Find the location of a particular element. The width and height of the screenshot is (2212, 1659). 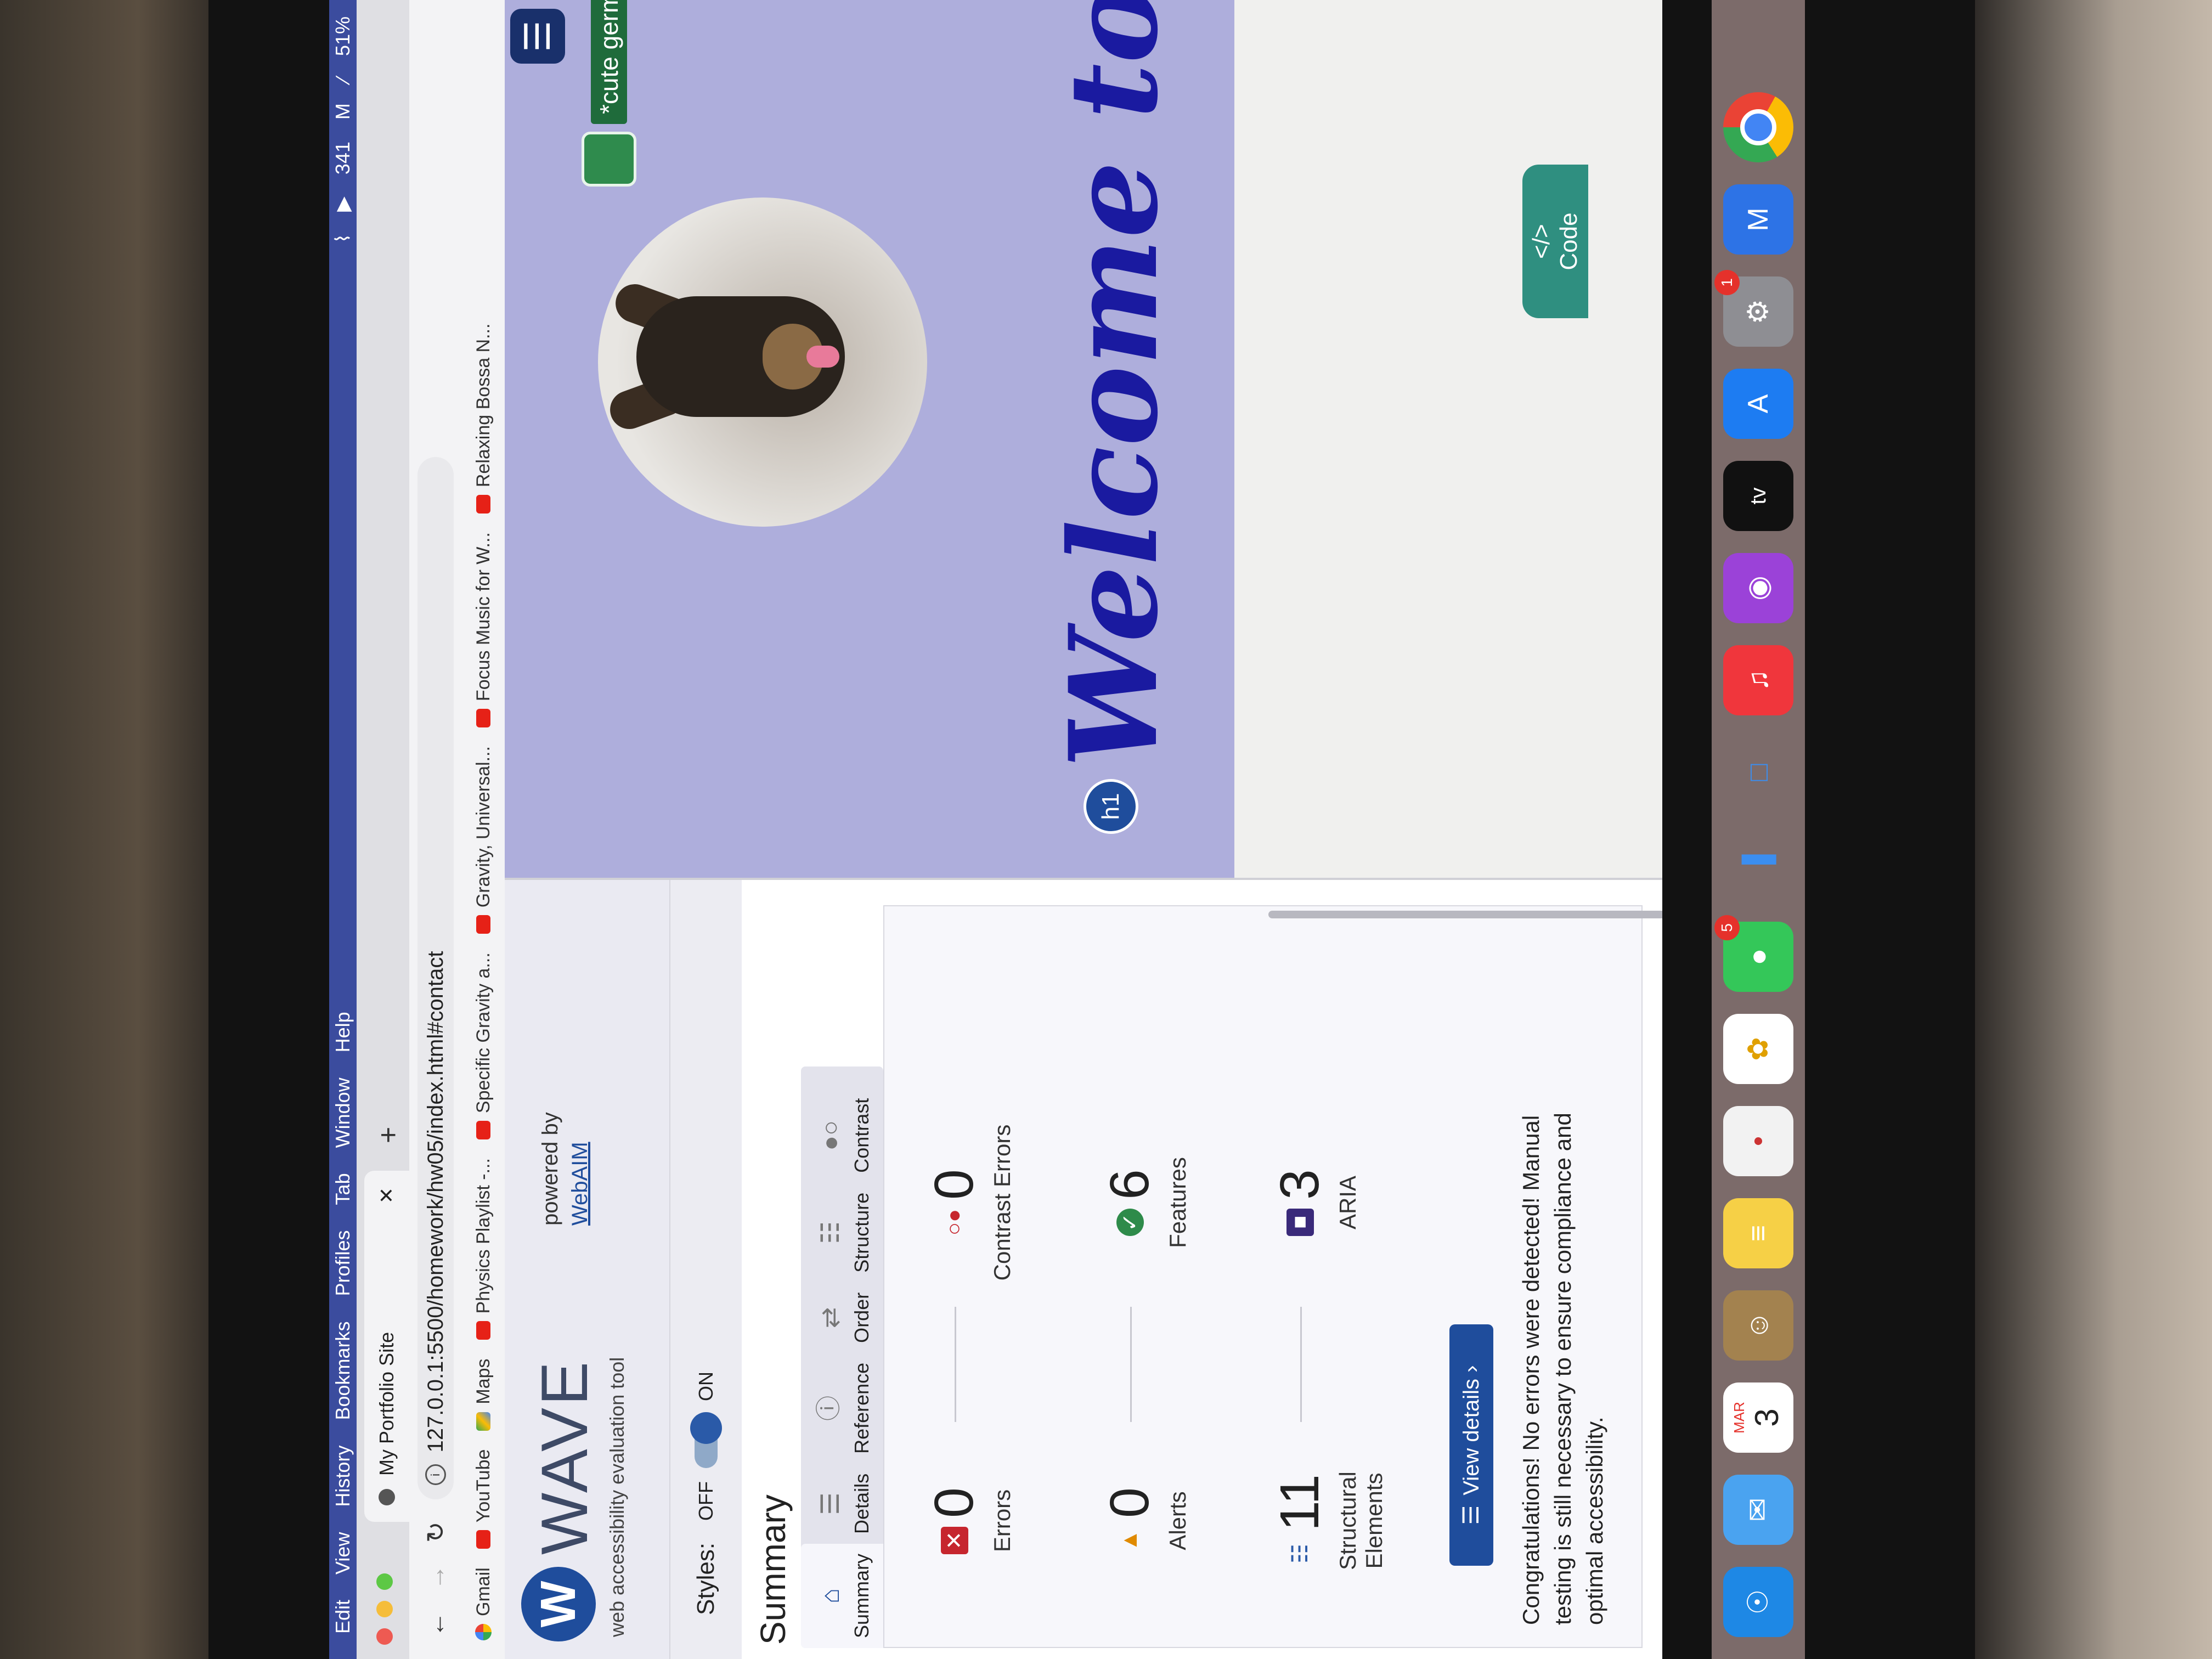

photos-icon: ✿ is located at coordinates (1758, 1049).